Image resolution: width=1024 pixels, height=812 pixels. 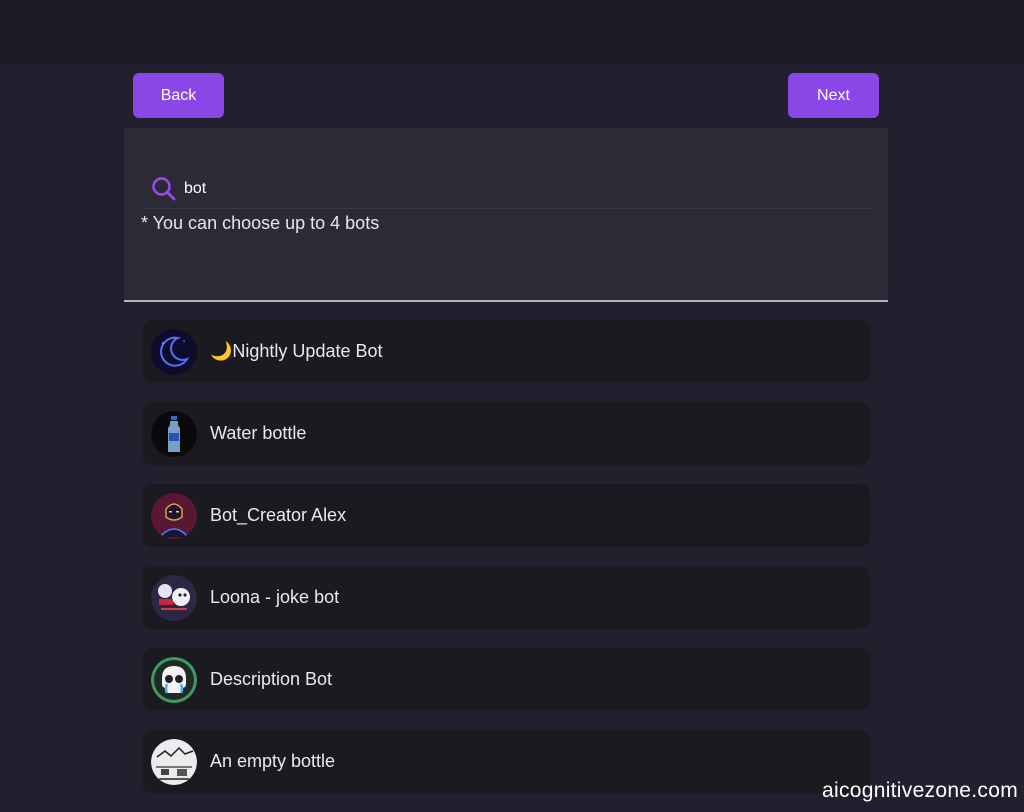 I want to click on watermark: aicognitivezone.com, so click(x=920, y=790).